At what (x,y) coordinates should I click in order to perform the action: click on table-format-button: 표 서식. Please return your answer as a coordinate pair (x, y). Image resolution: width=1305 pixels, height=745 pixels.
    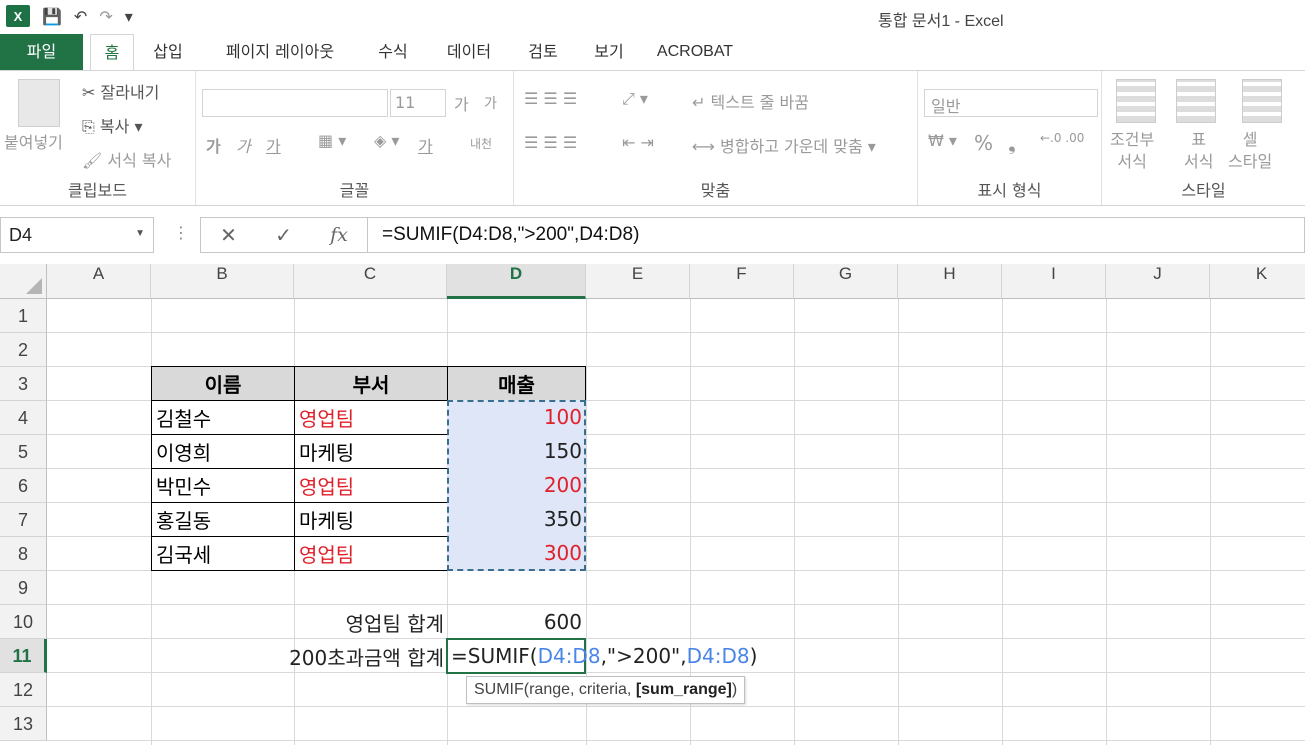
    Looking at the image, I should click on (1198, 151).